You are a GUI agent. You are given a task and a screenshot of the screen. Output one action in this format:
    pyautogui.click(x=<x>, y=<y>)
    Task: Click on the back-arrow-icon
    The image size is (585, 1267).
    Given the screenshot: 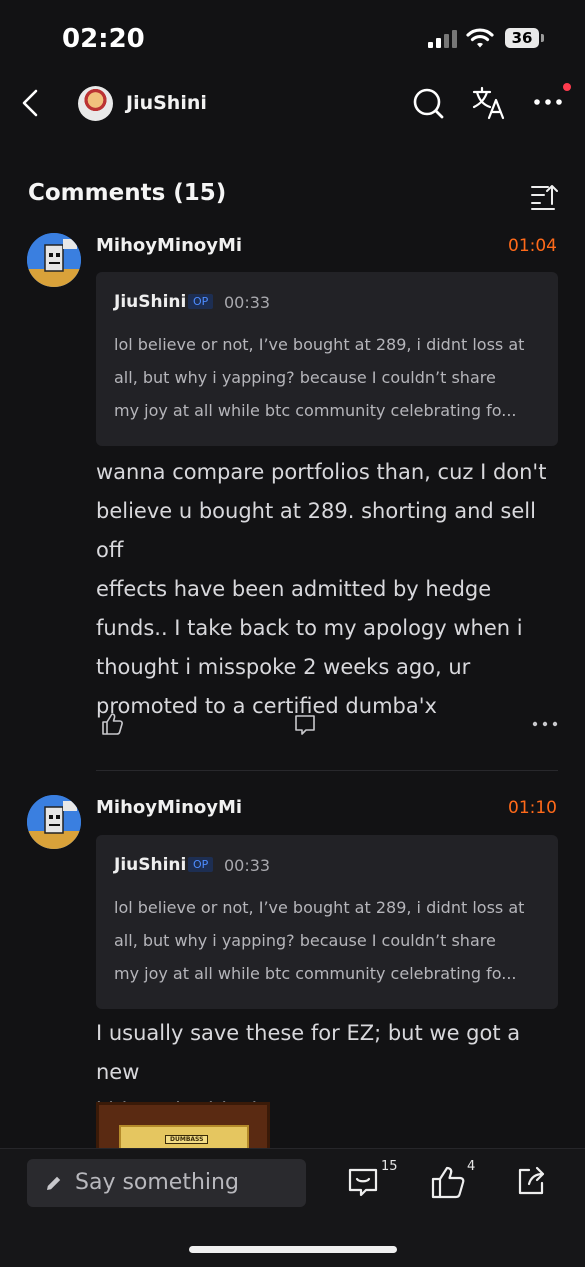 What is the action you would take?
    pyautogui.click(x=31, y=103)
    